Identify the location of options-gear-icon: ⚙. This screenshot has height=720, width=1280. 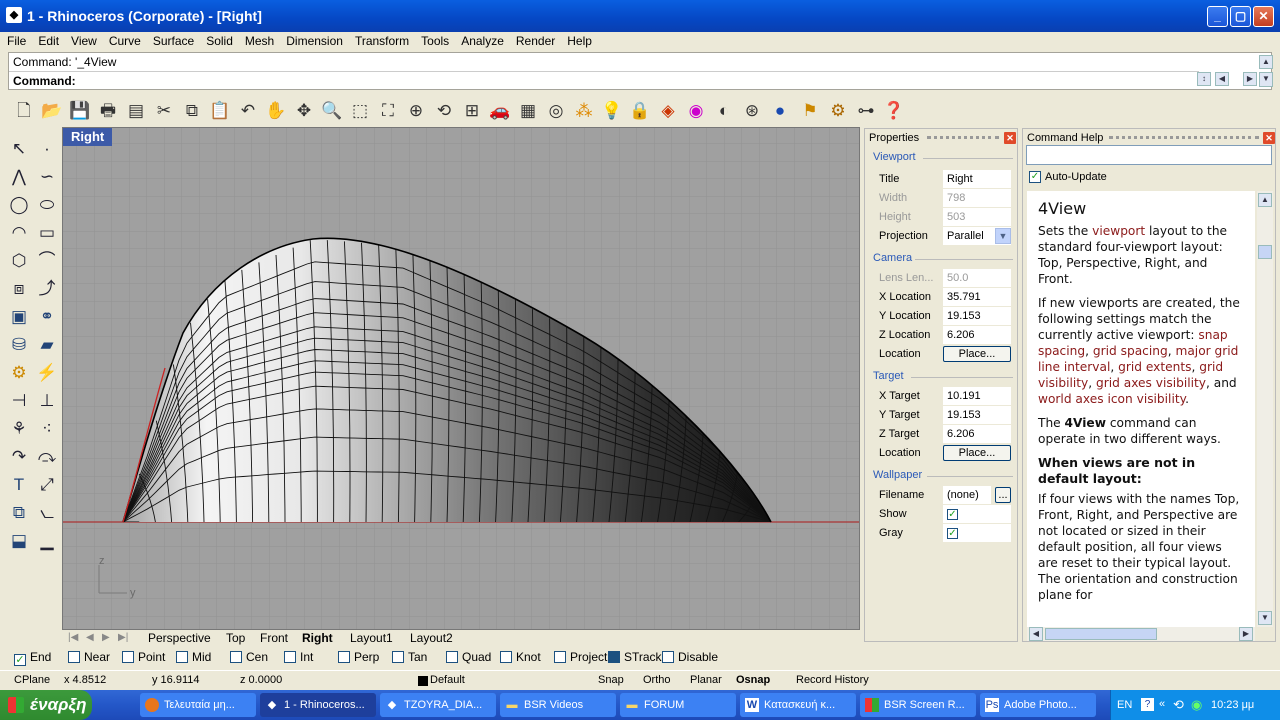
(838, 111).